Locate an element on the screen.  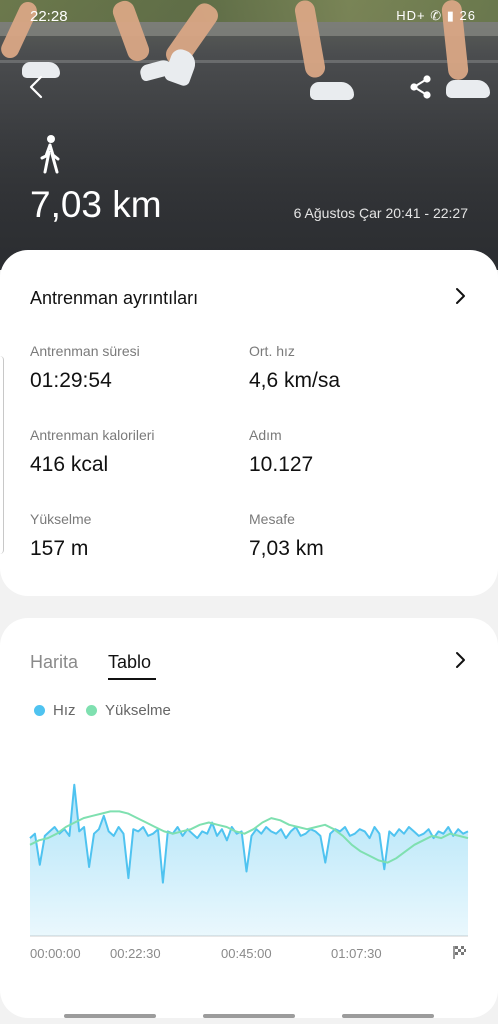
status-time: 22:28 is located at coordinates (49, 16).